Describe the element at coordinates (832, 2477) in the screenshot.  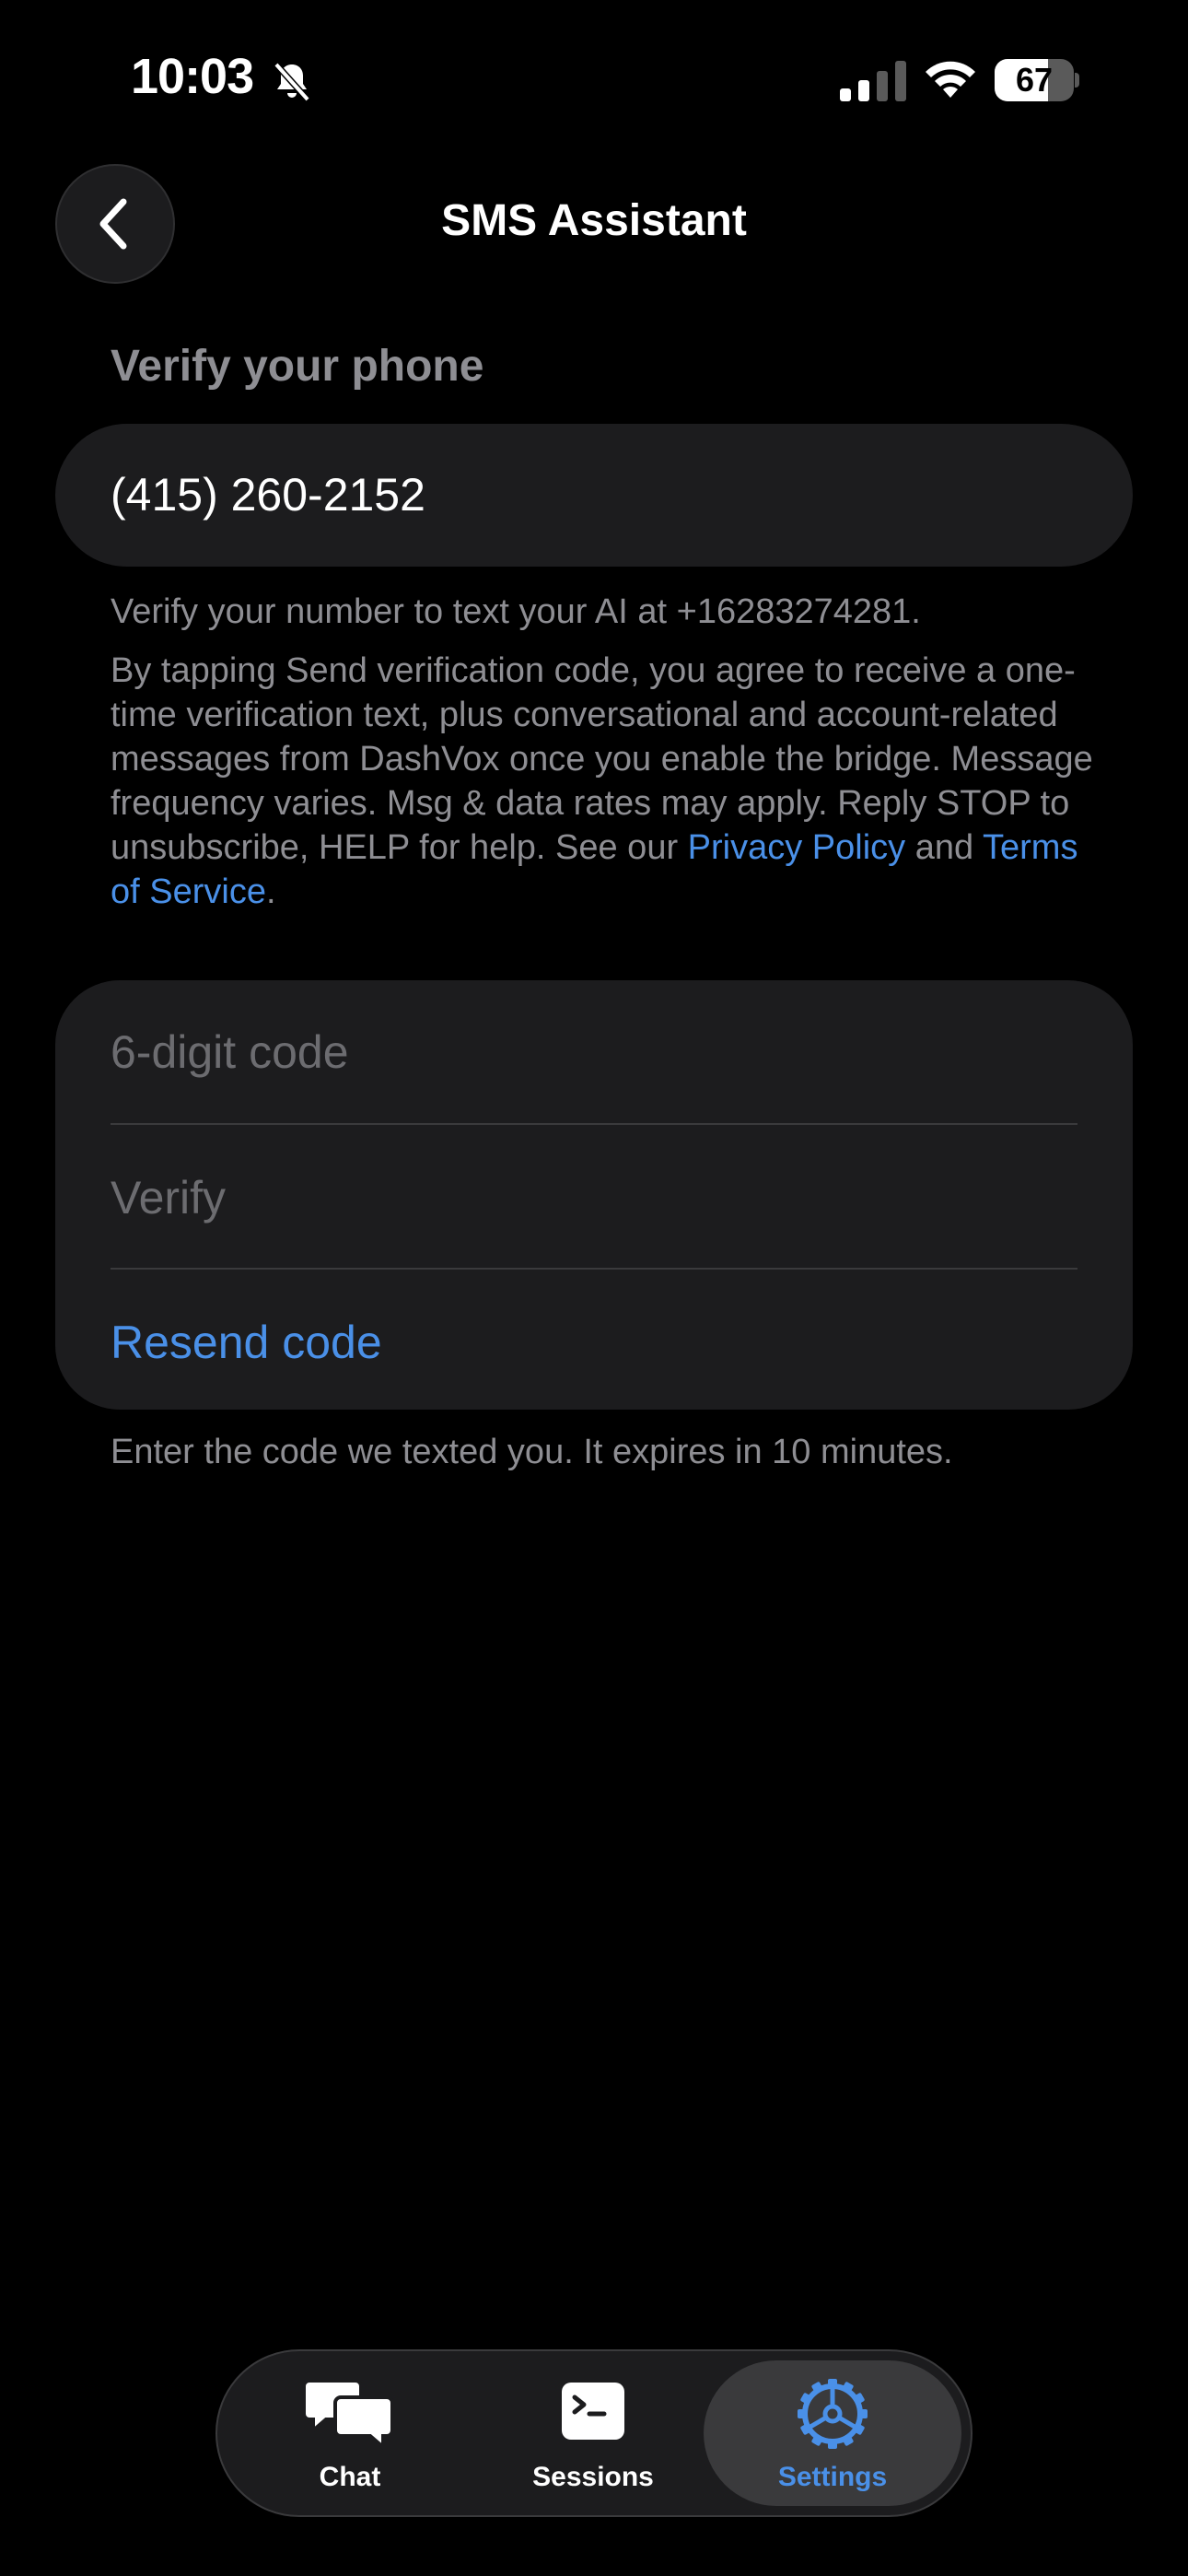
I see `tab-settings-label: Settings` at that location.